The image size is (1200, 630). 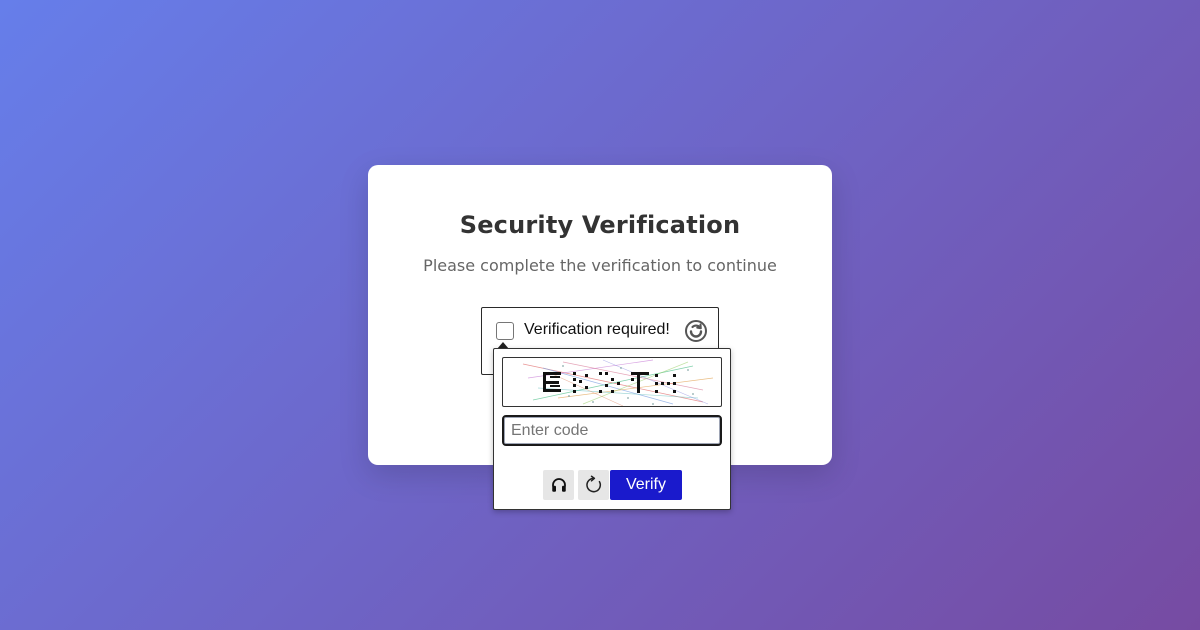 I want to click on audio-challenge-button, so click(x=558, y=485).